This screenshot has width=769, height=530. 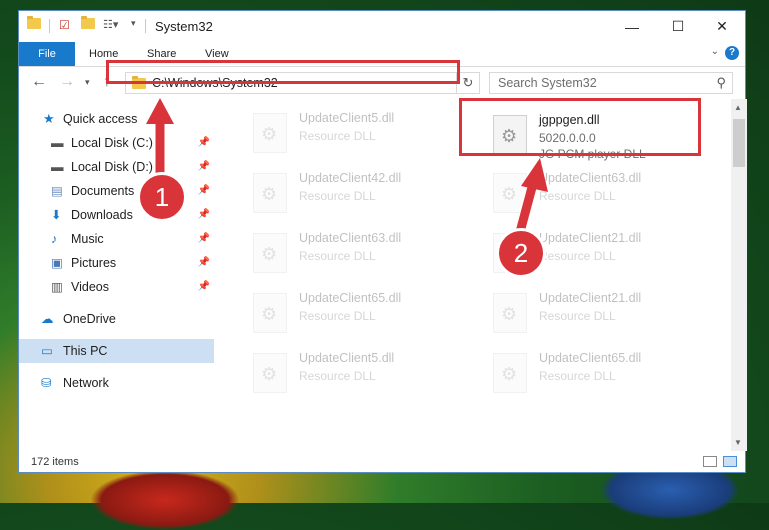 I want to click on search-icon: ⚲, so click(x=721, y=83).